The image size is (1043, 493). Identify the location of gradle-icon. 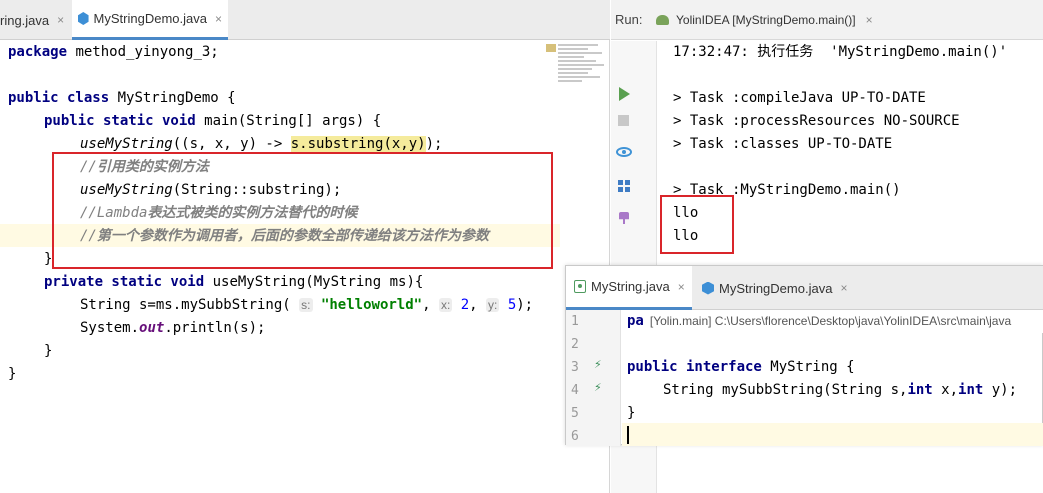
(662, 20).